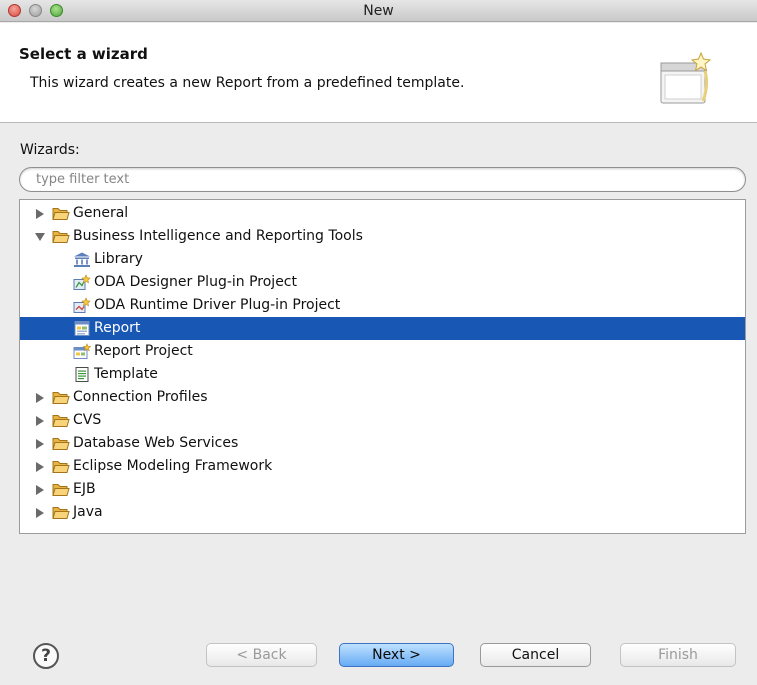 The image size is (757, 685). I want to click on tree-item-report: Report, so click(382, 328).